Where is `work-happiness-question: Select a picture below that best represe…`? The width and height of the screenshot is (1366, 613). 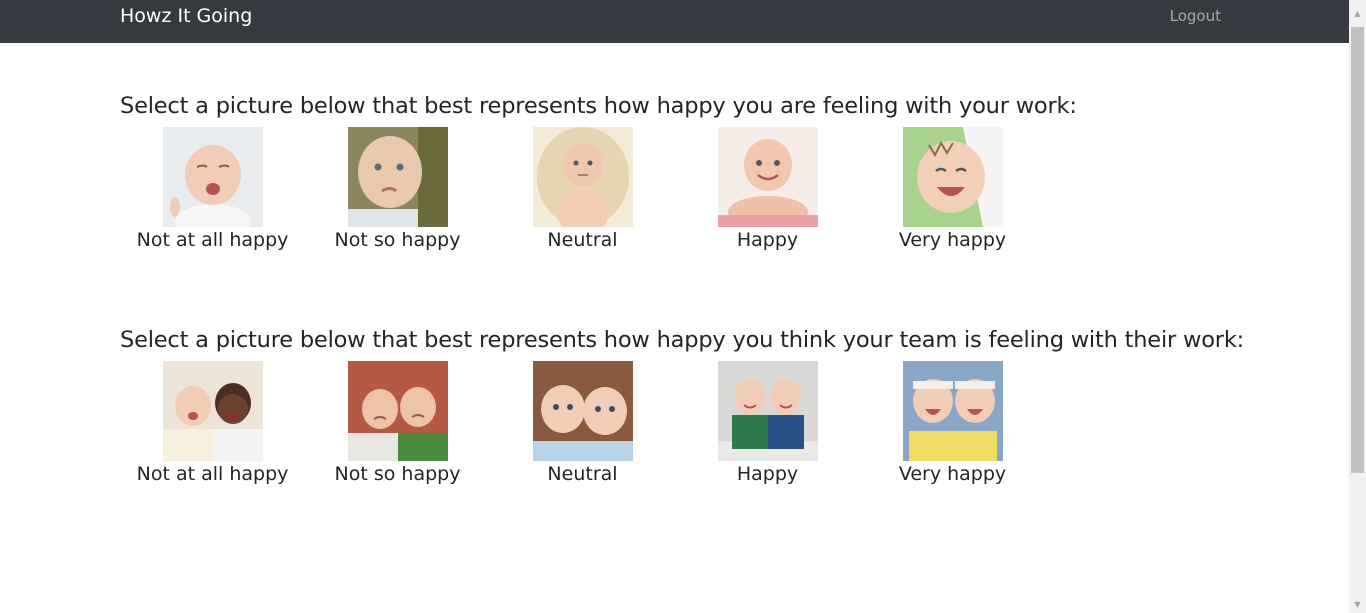 work-happiness-question: Select a picture below that best represe… is located at coordinates (598, 106).